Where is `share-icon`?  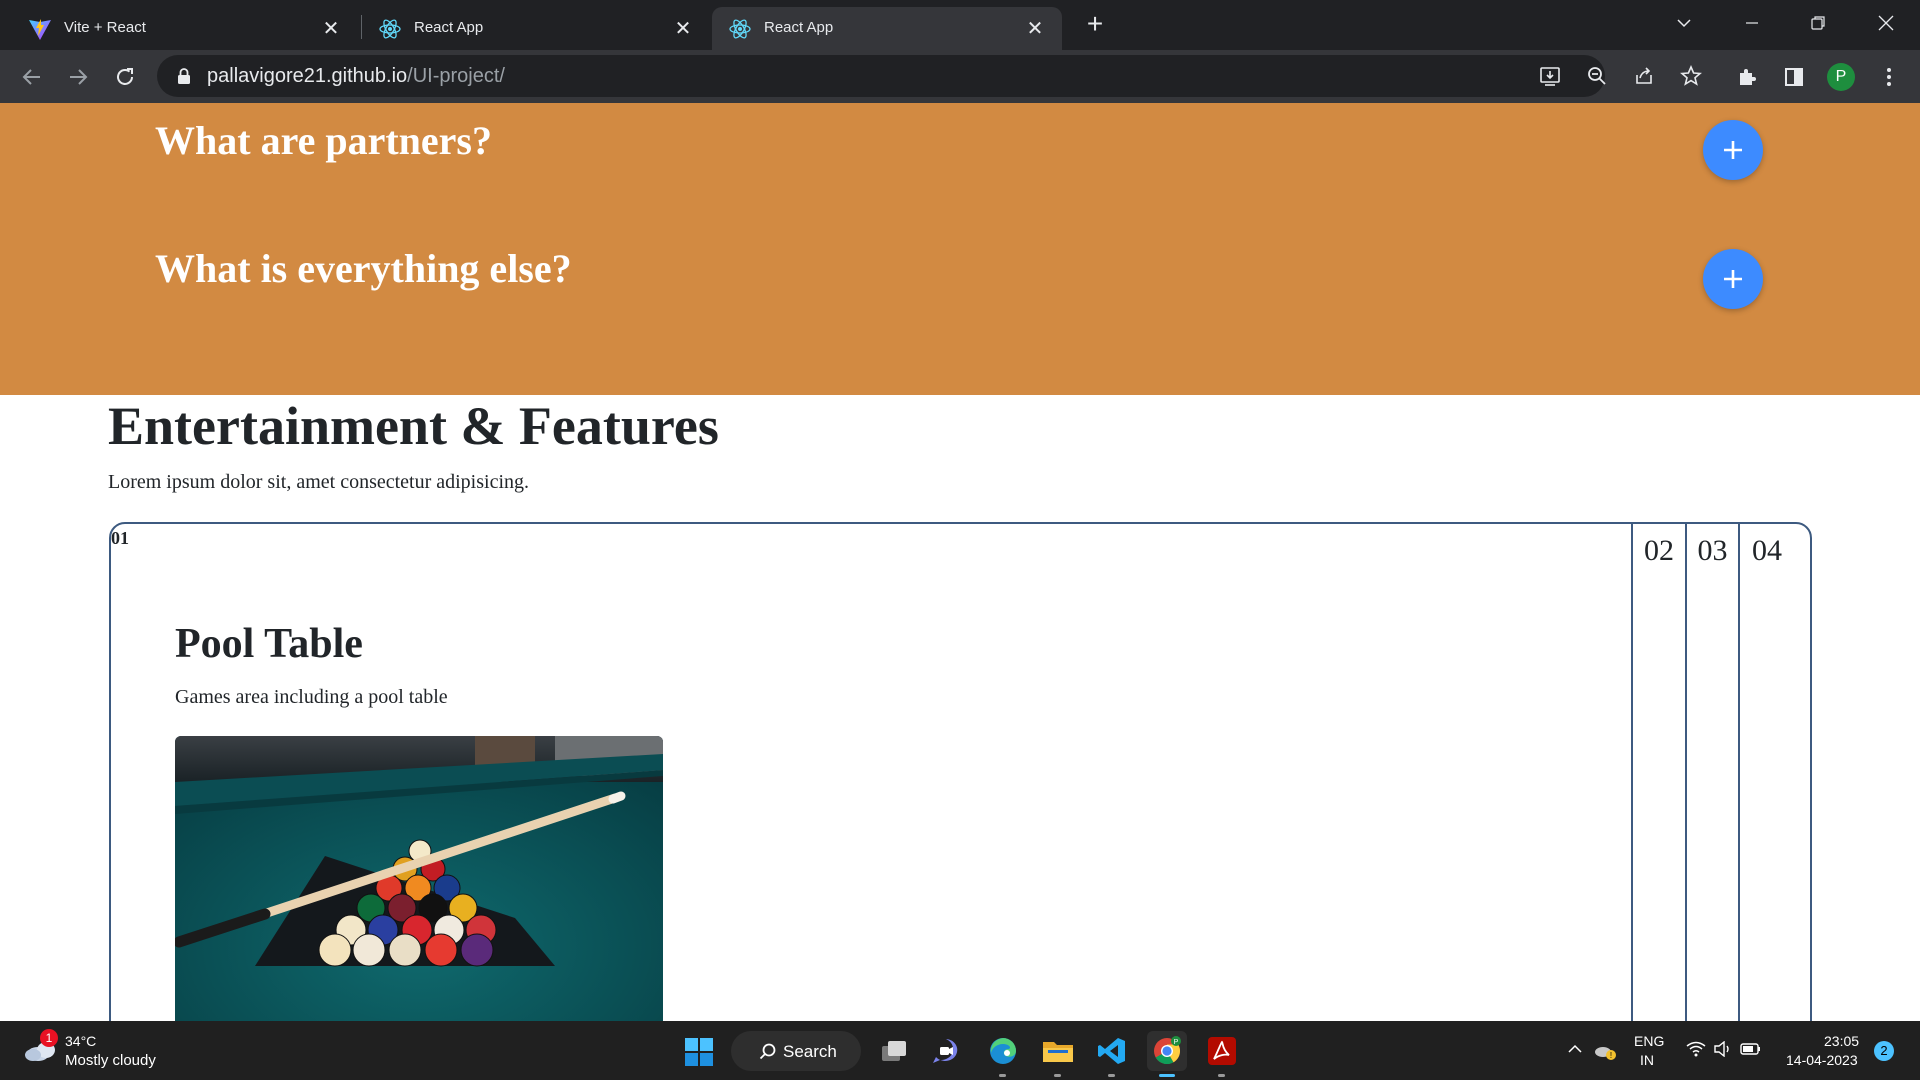
share-icon is located at coordinates (1644, 76).